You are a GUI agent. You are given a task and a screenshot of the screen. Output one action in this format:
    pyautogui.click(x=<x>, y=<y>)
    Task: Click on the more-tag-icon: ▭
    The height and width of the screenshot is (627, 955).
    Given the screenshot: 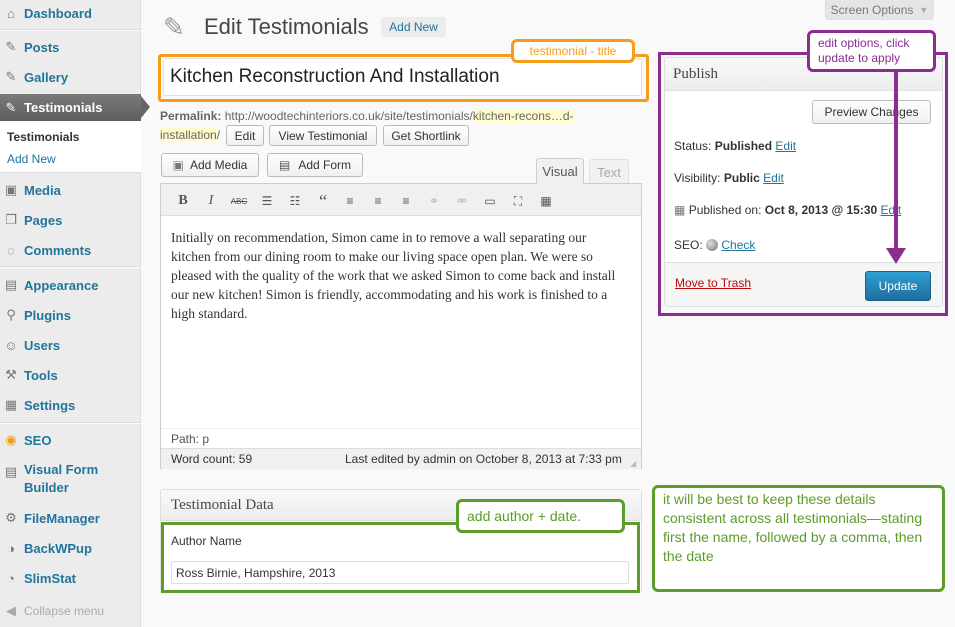 What is the action you would take?
    pyautogui.click(x=490, y=201)
    